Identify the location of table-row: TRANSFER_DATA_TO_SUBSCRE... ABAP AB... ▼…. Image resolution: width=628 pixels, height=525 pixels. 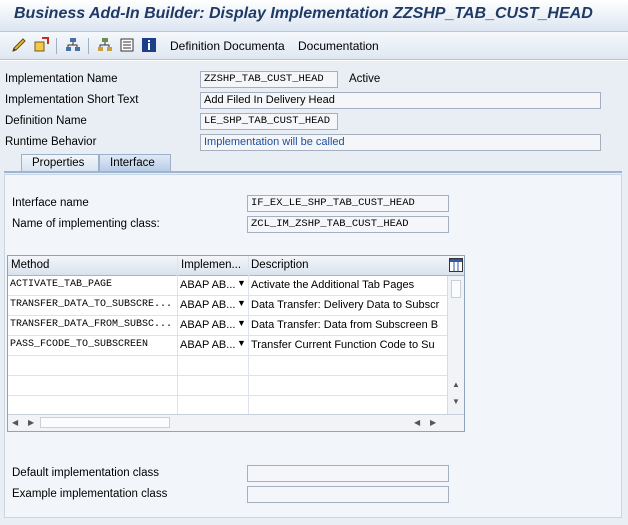
(228, 306).